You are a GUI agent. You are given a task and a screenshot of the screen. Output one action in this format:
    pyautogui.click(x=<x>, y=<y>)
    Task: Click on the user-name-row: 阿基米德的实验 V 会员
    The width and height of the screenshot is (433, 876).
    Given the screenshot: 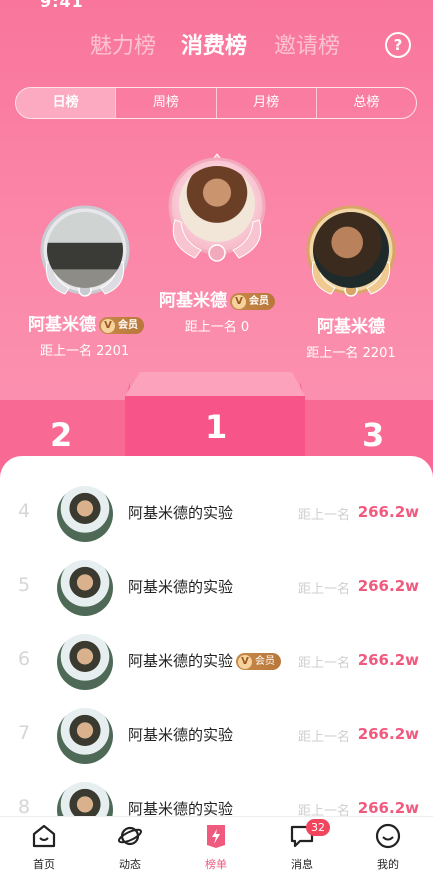 What is the action you would take?
    pyautogui.click(x=205, y=660)
    